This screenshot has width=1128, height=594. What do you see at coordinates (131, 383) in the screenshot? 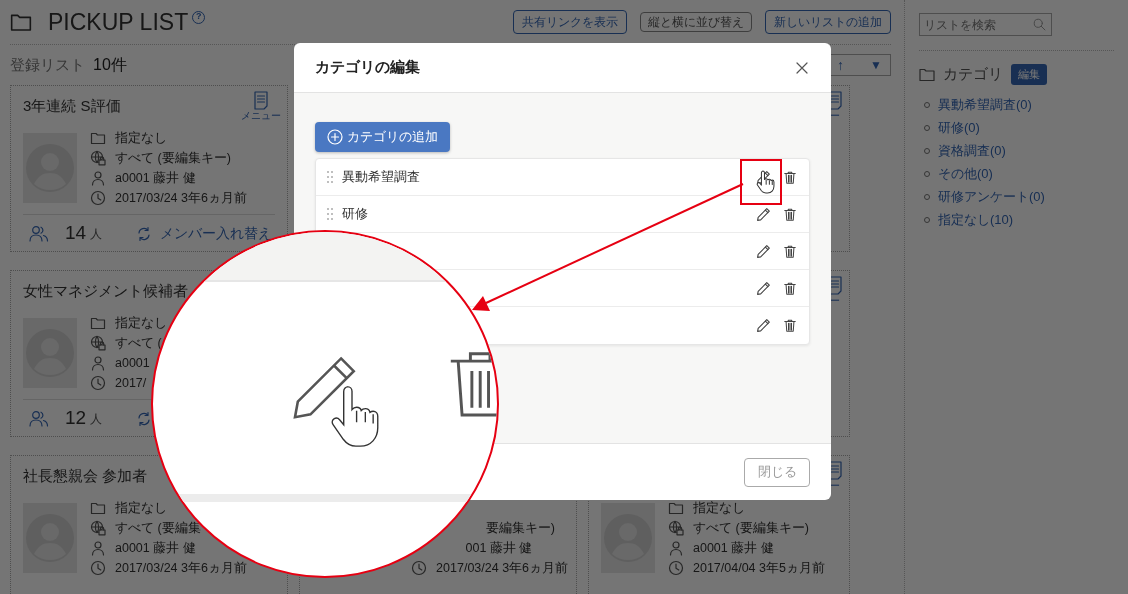
I see `info-text: 2017/` at bounding box center [131, 383].